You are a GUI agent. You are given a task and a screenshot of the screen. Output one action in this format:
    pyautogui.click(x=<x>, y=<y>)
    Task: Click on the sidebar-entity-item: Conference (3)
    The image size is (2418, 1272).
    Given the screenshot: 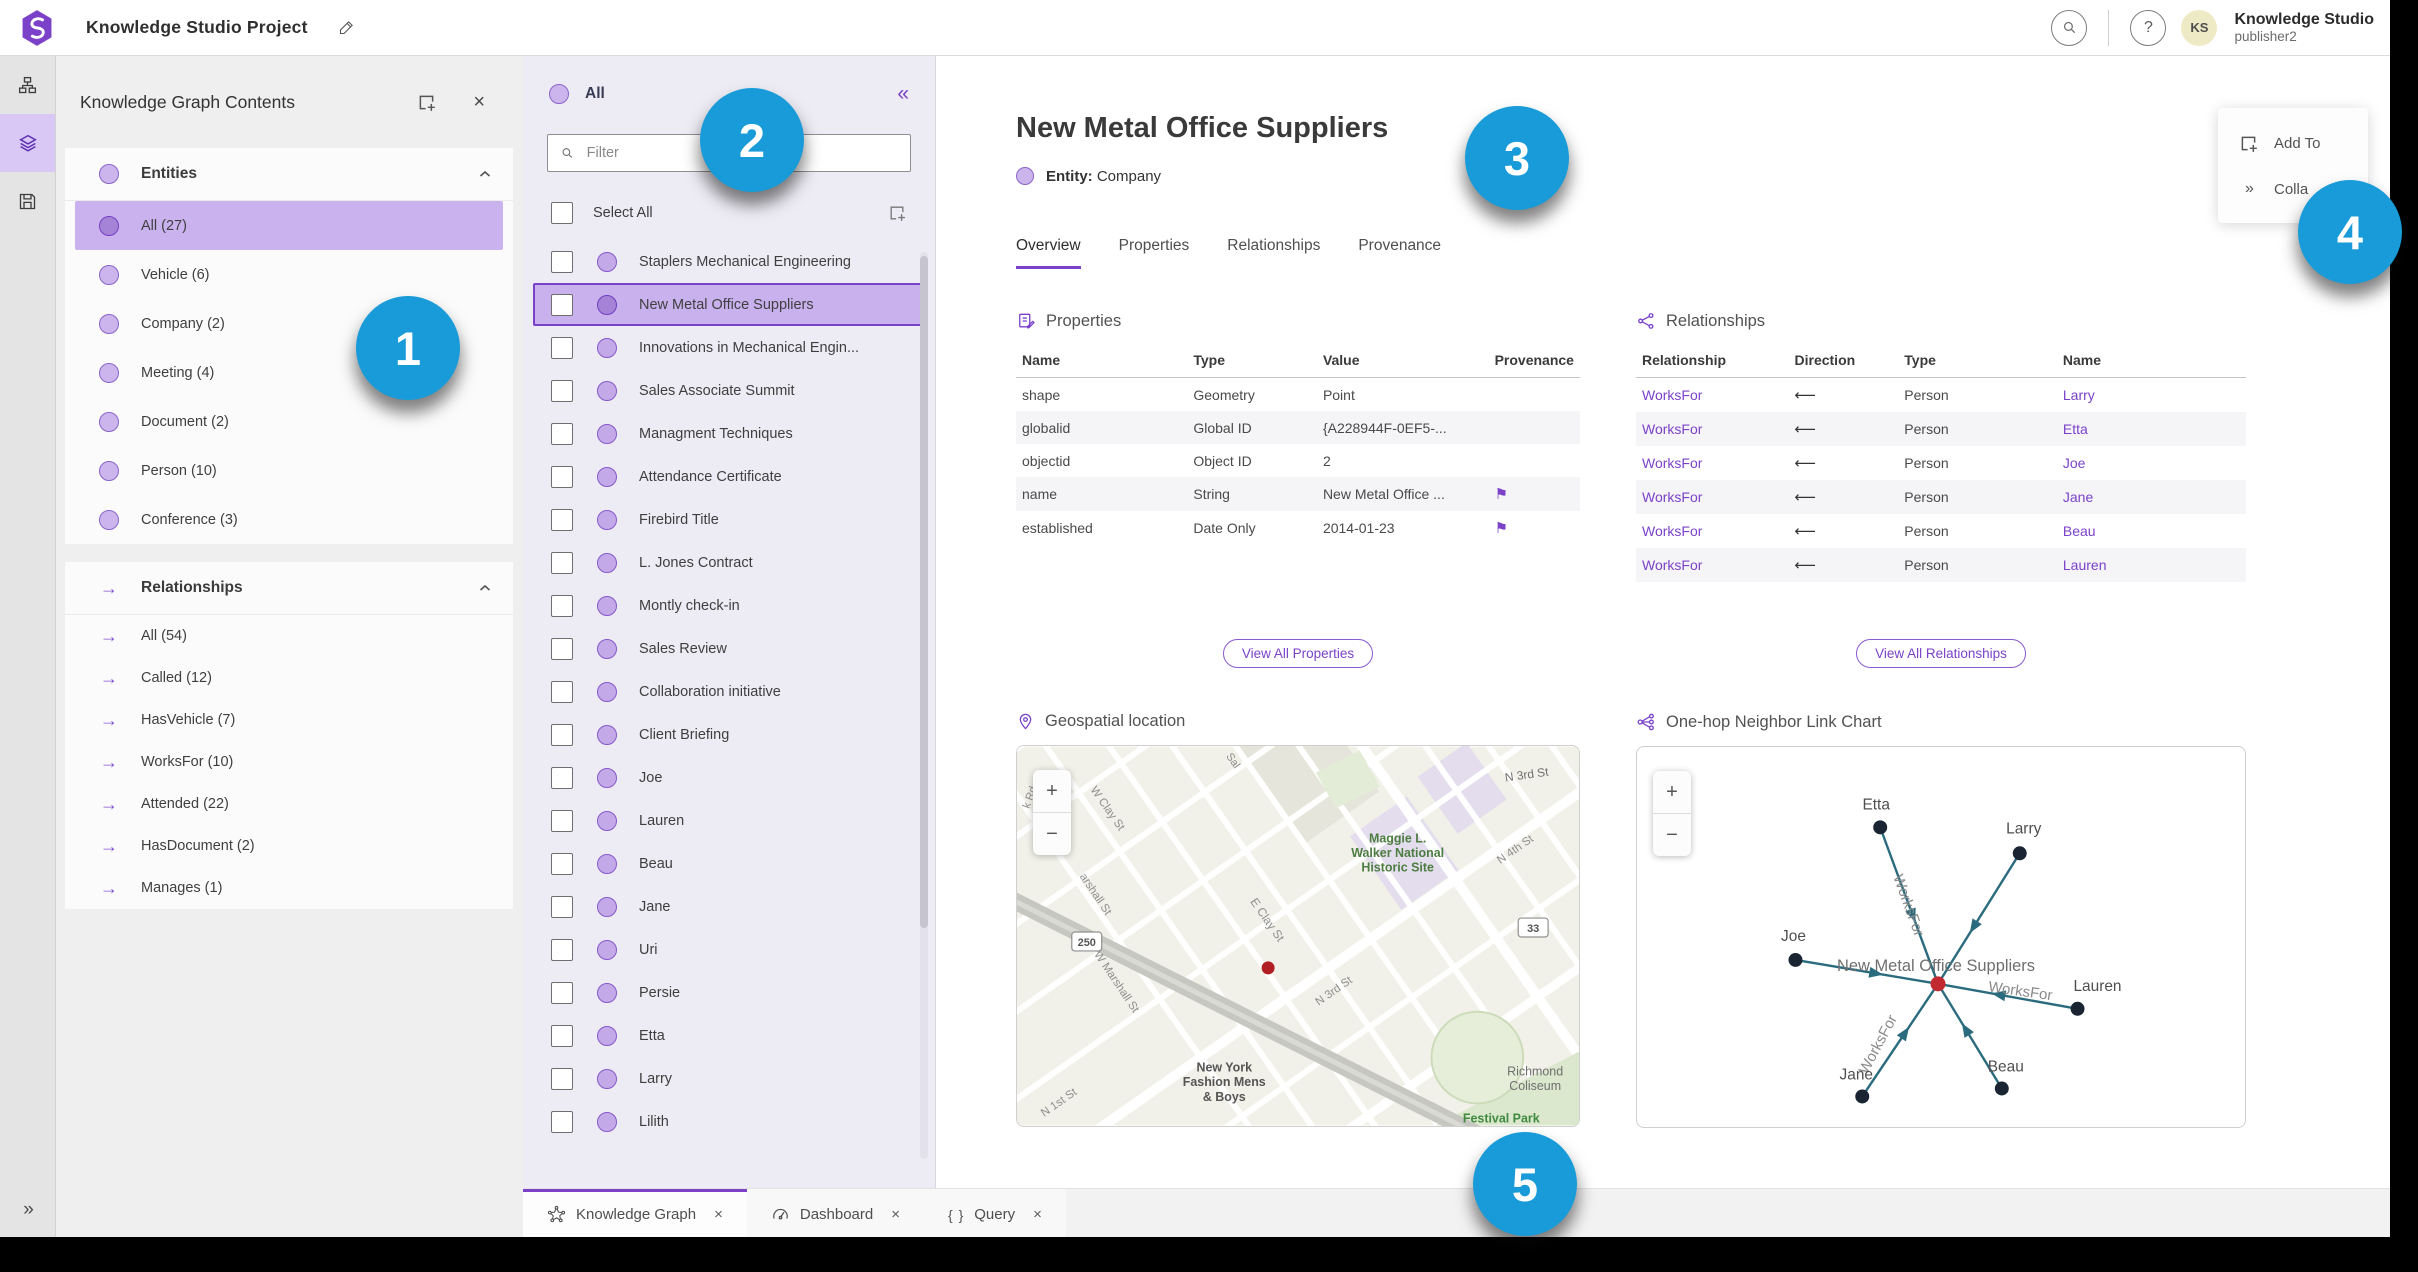 What is the action you would take?
    pyautogui.click(x=289, y=519)
    